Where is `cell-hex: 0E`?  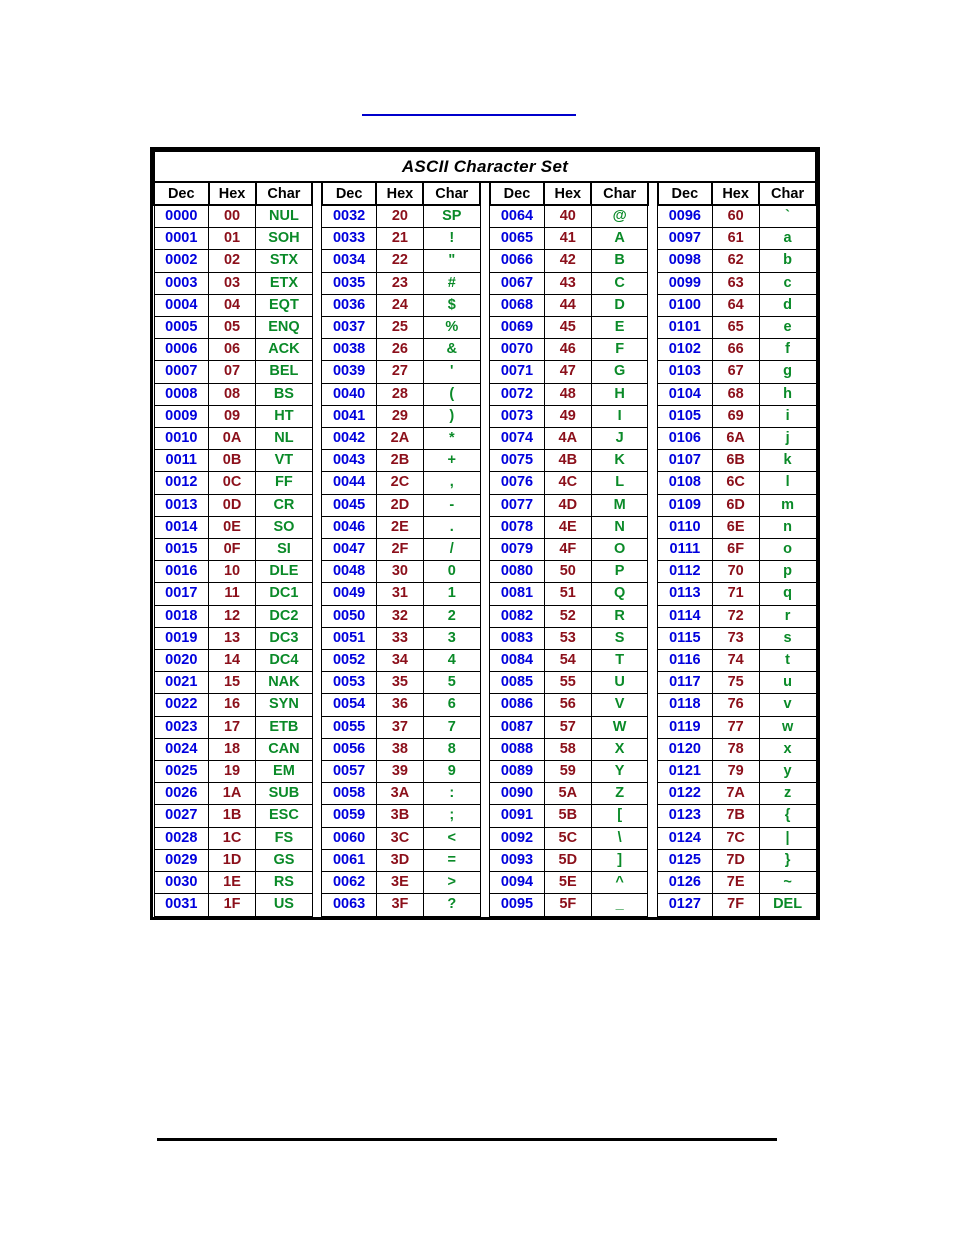
cell-hex: 0E is located at coordinates (232, 527).